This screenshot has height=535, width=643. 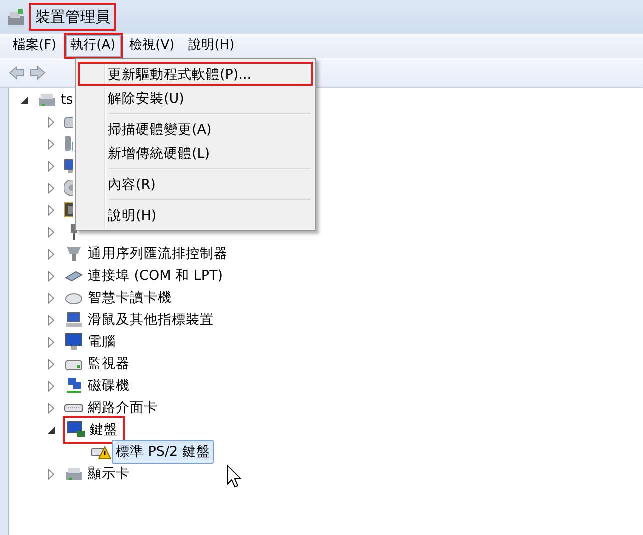 What do you see at coordinates (130, 298) in the screenshot?
I see `tree-item: 智慧卡讀卡機` at bounding box center [130, 298].